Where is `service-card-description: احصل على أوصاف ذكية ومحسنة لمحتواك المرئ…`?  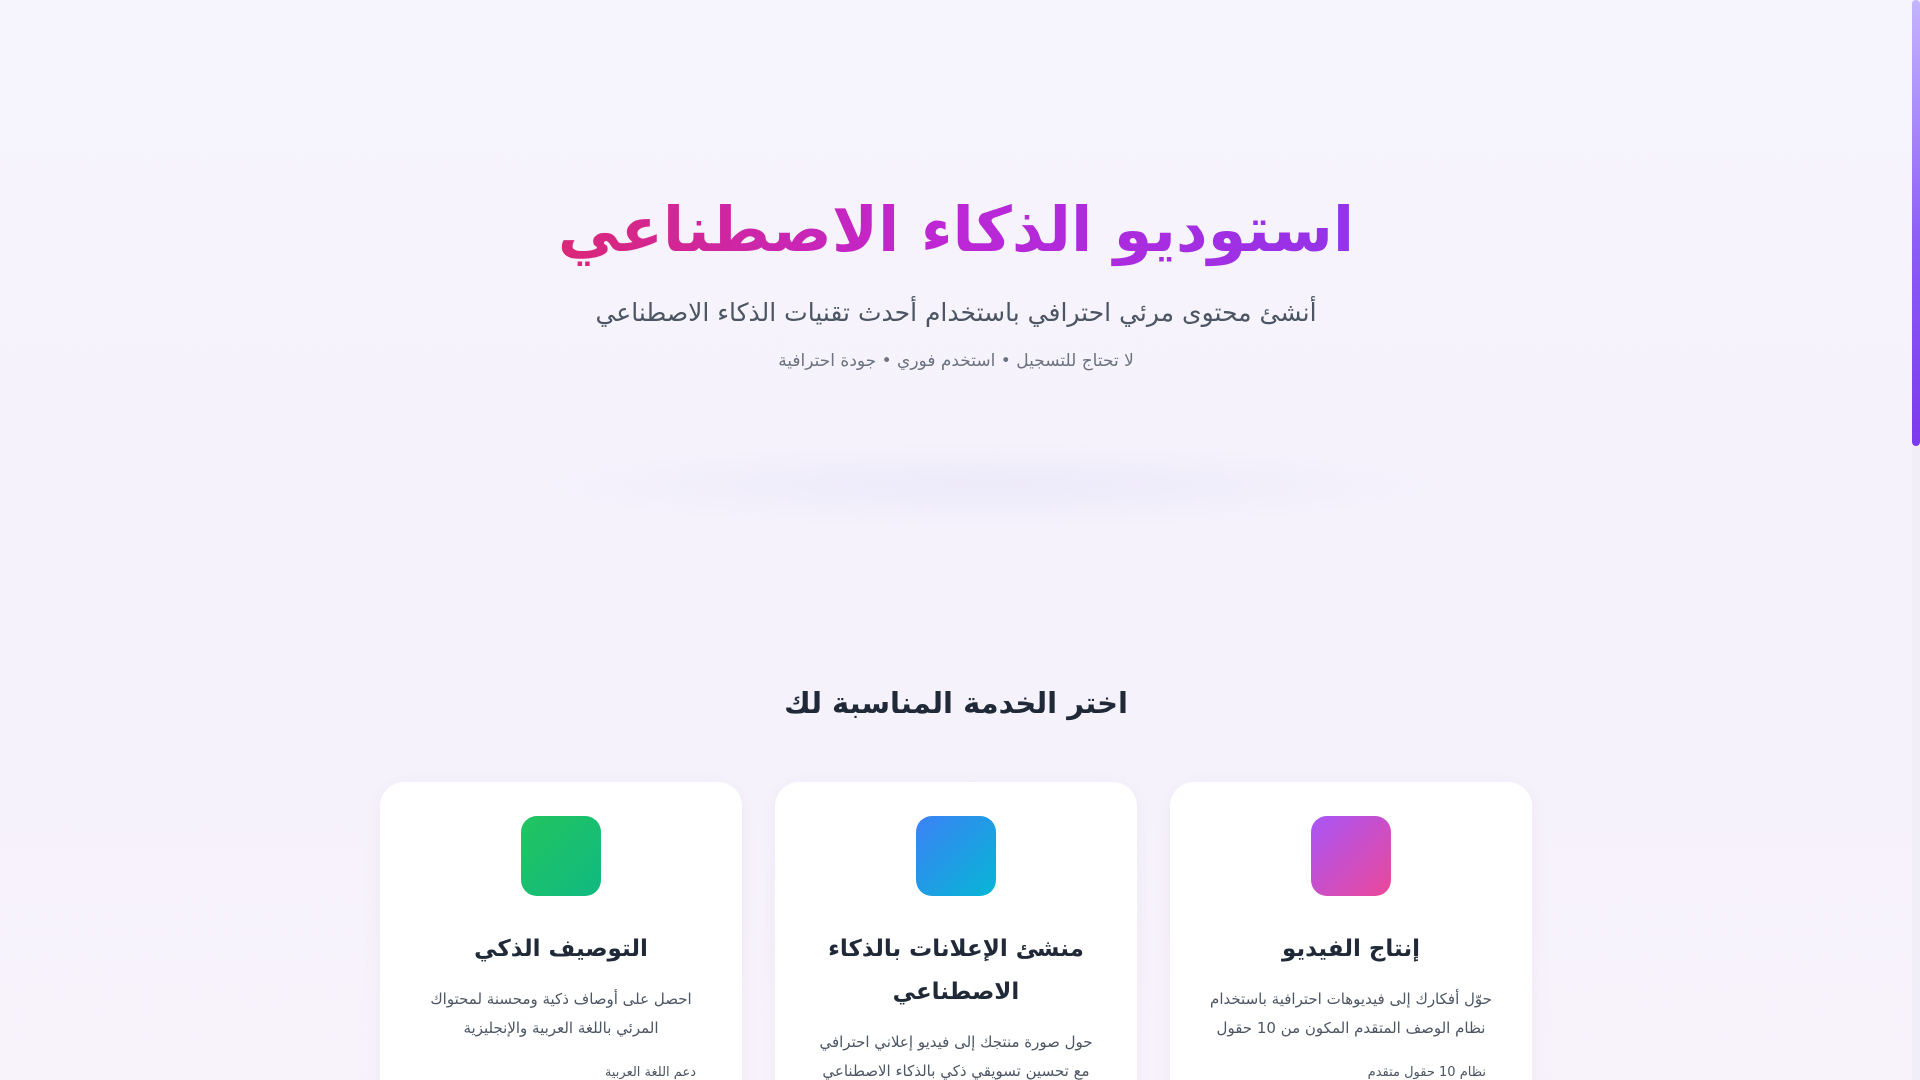 service-card-description: احصل على أوصاف ذكية ومحسنة لمحتواك المرئ… is located at coordinates (561, 1013).